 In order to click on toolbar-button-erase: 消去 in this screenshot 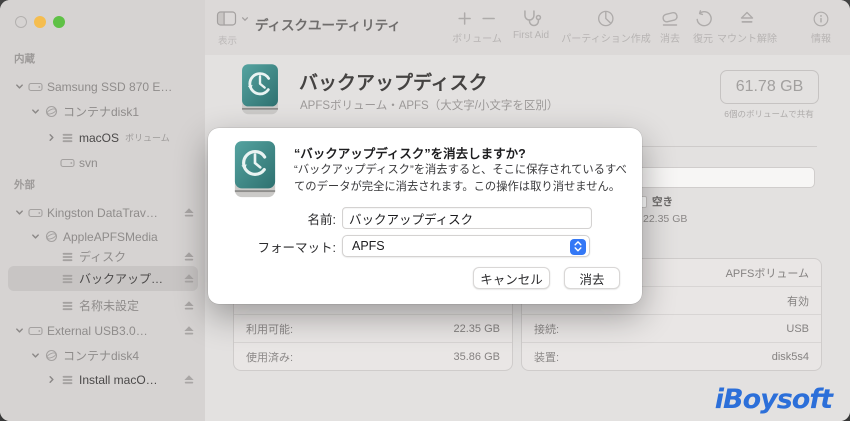, I will do `click(670, 26)`.